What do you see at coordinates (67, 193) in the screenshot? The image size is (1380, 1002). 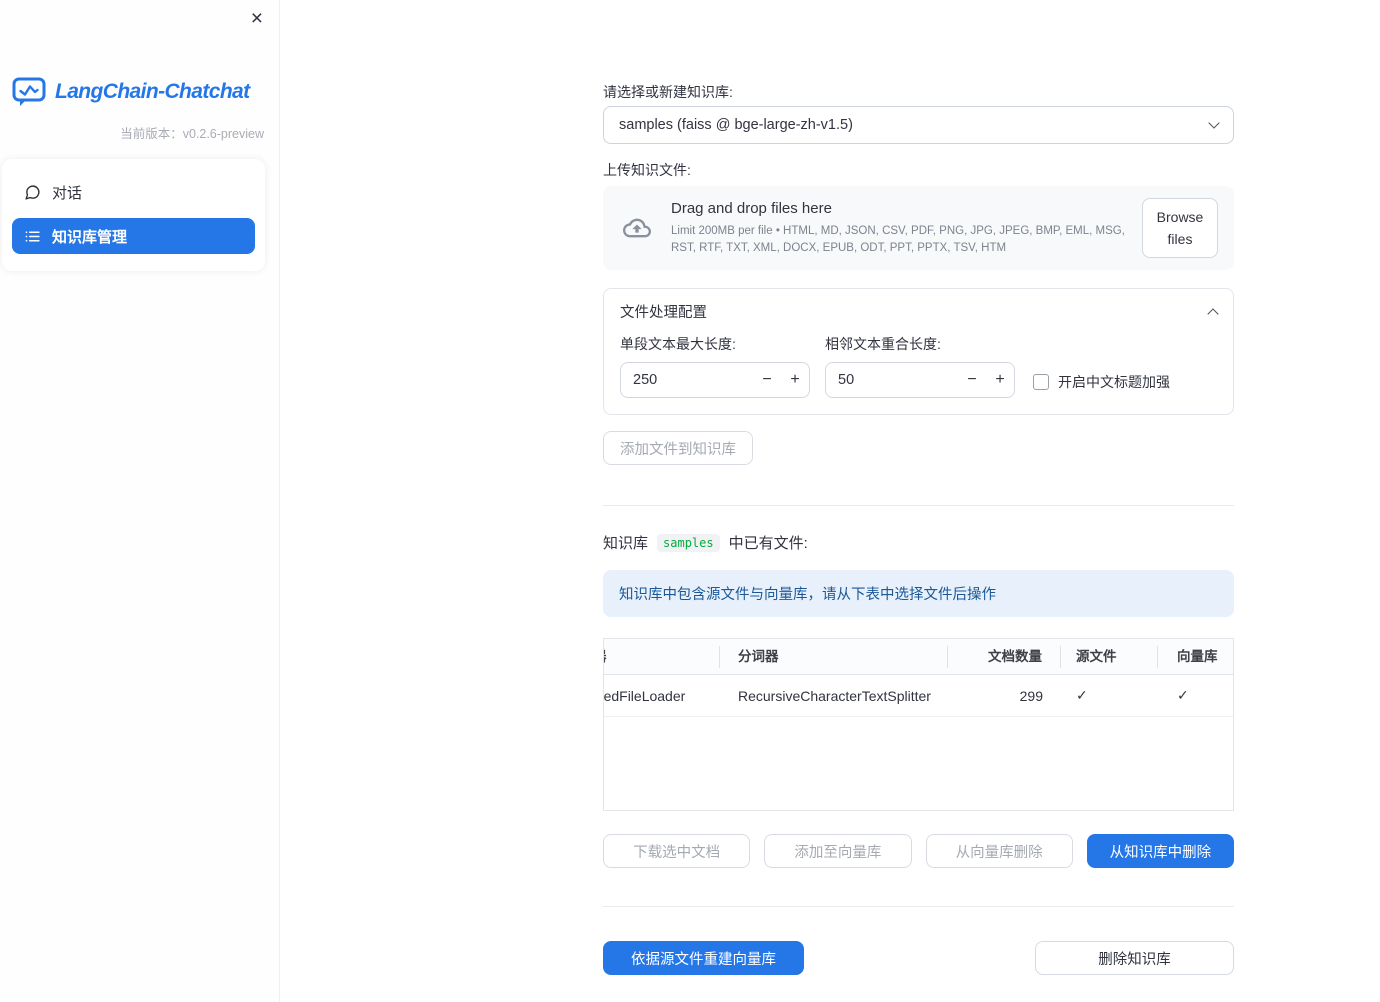 I see `sidebar-item-label: 对话` at bounding box center [67, 193].